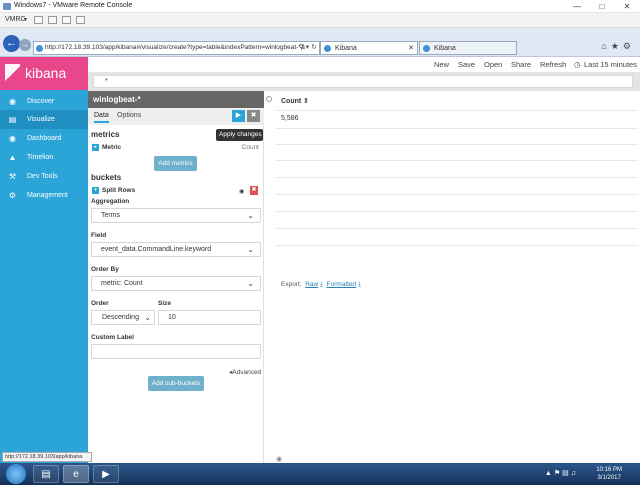  Describe the element at coordinates (100, 303) in the screenshot. I see `order-label: Order` at that location.